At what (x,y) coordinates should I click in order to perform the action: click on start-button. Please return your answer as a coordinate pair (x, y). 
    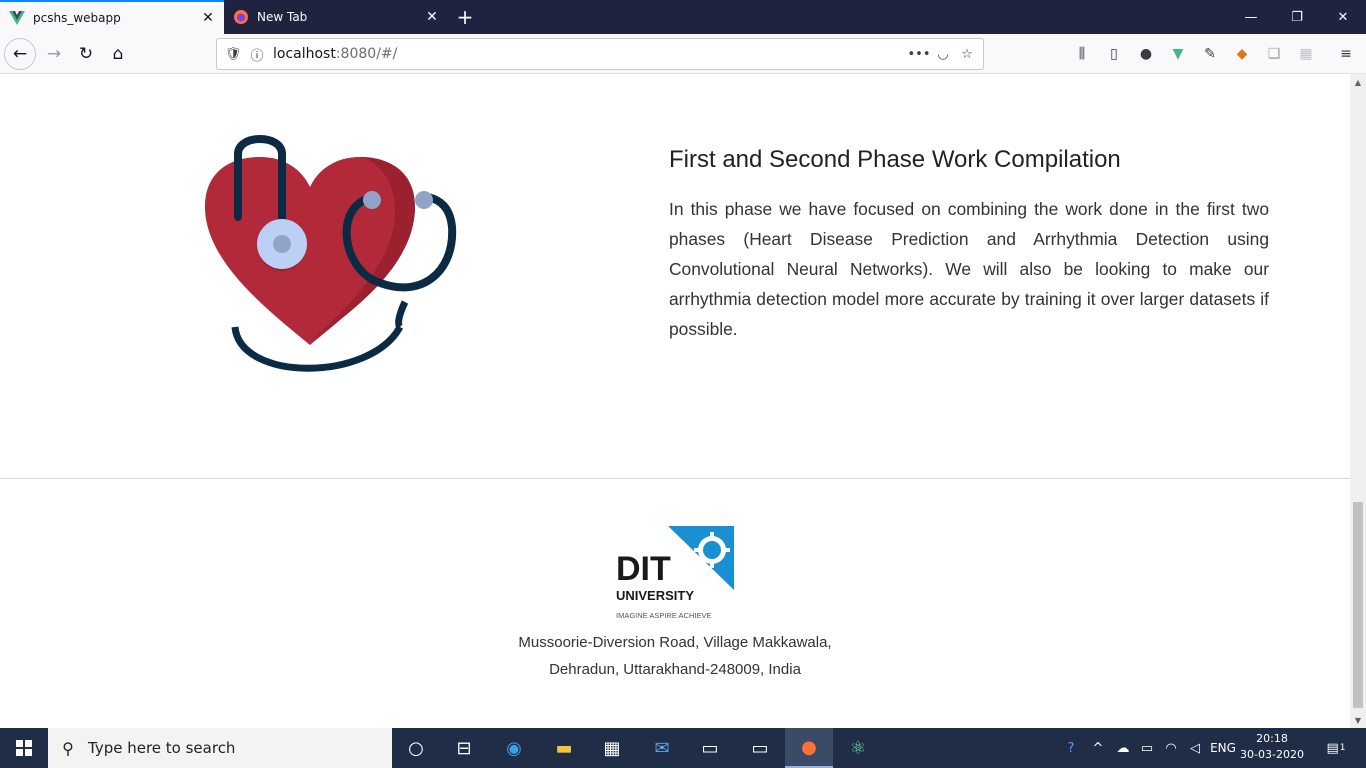
    Looking at the image, I should click on (24, 748).